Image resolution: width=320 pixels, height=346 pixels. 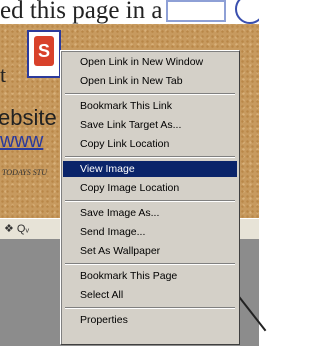 I want to click on menu-item-set-as-wallpaper: Set As Wallpaper, so click(x=150, y=251).